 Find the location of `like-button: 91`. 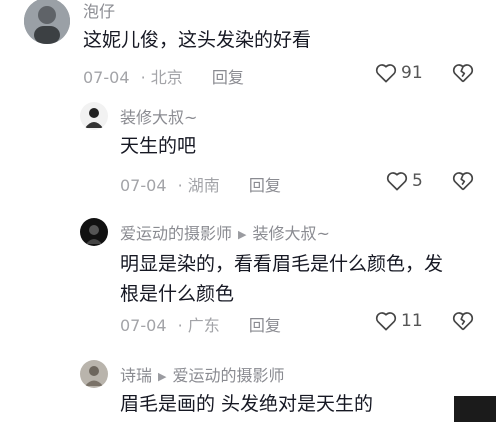

like-button: 91 is located at coordinates (399, 73).